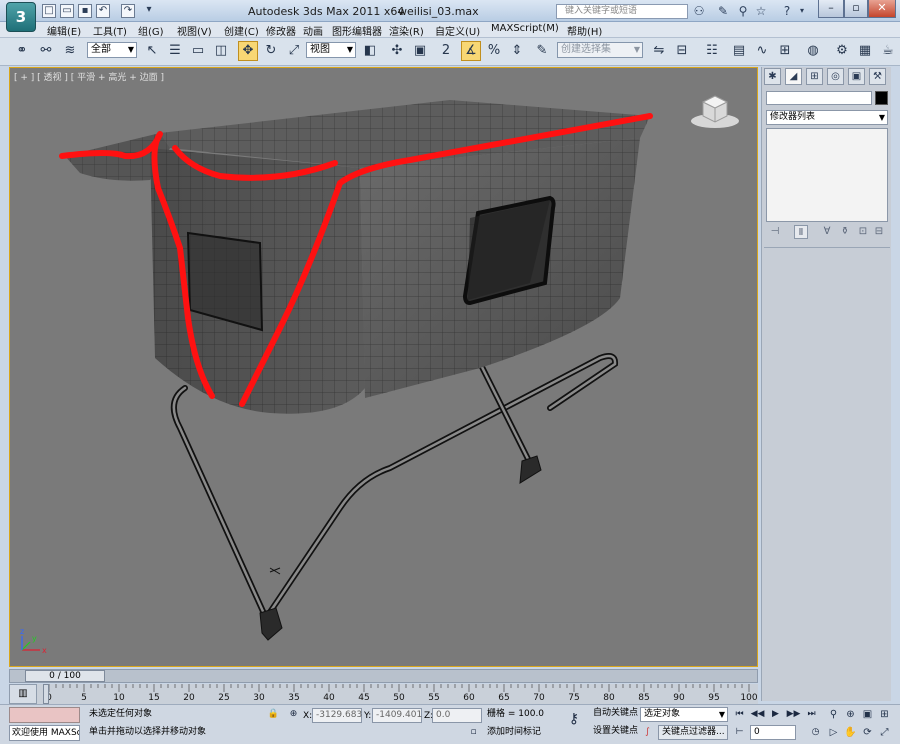 The width and height of the screenshot is (900, 744). I want to click on menu-help: 帮助(H), so click(584, 30).